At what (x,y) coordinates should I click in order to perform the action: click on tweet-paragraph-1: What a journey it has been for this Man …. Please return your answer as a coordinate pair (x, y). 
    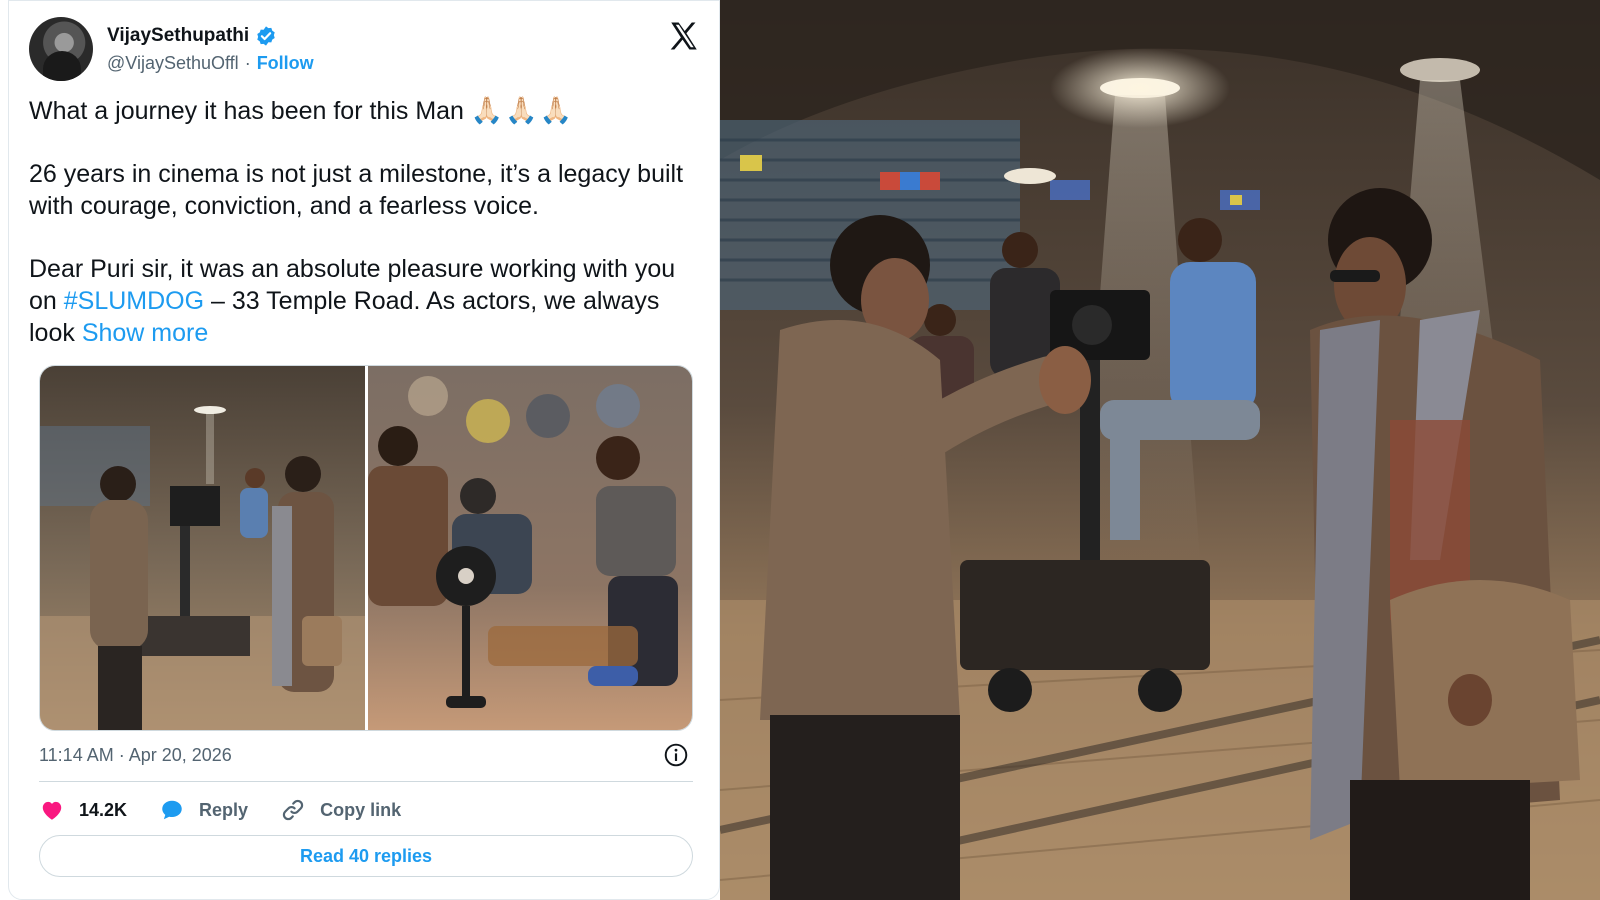
    Looking at the image, I should click on (369, 111).